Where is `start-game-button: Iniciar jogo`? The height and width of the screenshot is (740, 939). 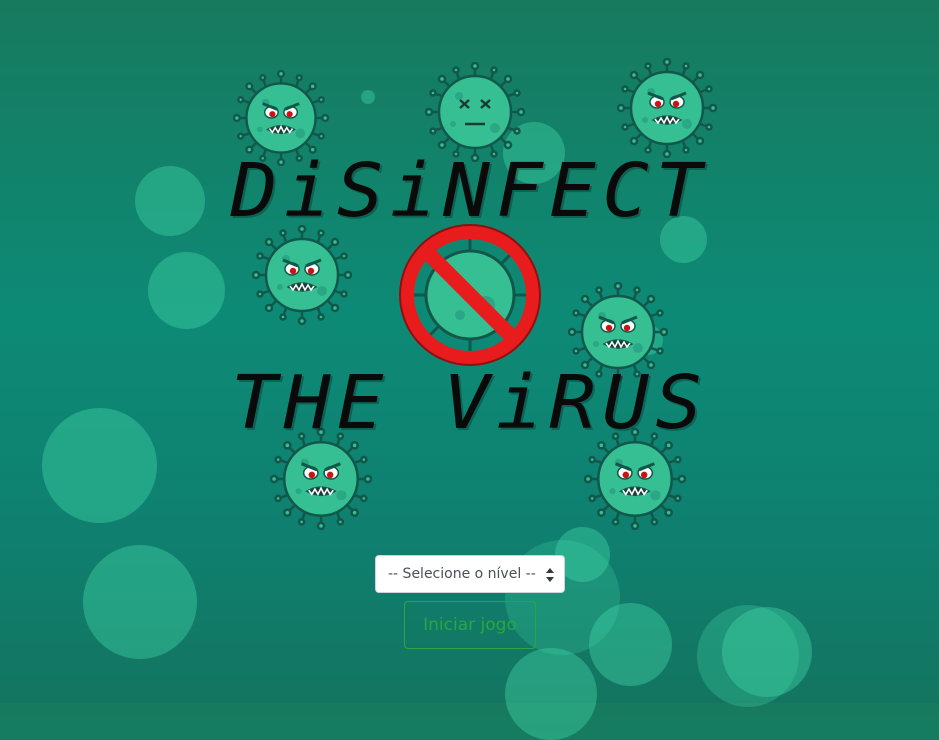 start-game-button: Iniciar jogo is located at coordinates (470, 625).